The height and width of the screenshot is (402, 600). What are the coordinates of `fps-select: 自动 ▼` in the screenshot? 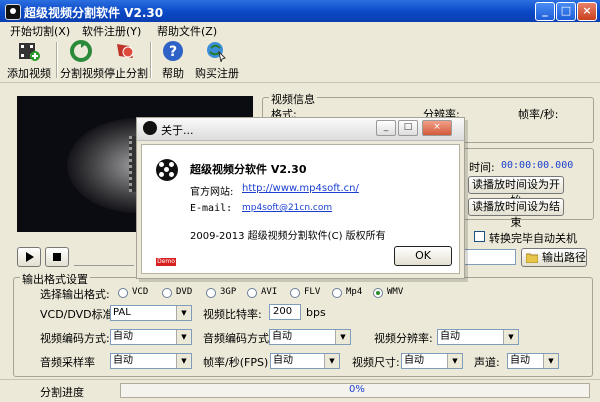 It's located at (305, 361).